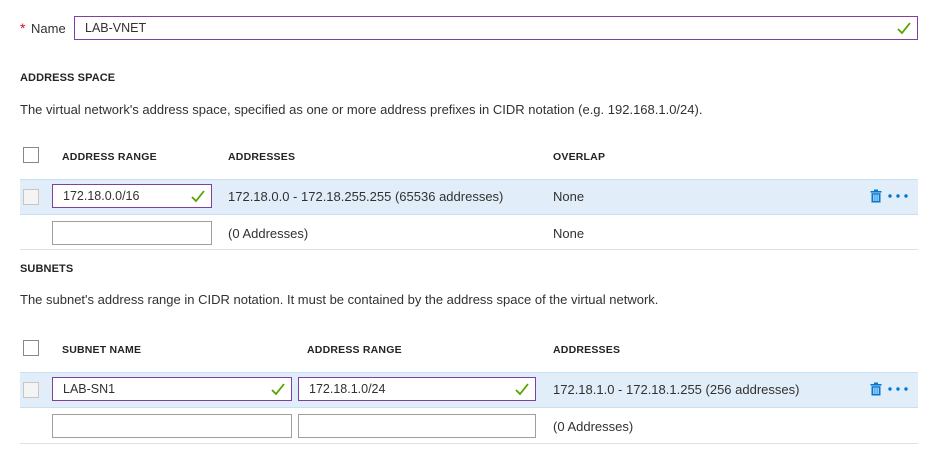 This screenshot has width=939, height=460. What do you see at coordinates (347, 389) in the screenshot?
I see `subnet-address-range-value: 172.18.1.0/24` at bounding box center [347, 389].